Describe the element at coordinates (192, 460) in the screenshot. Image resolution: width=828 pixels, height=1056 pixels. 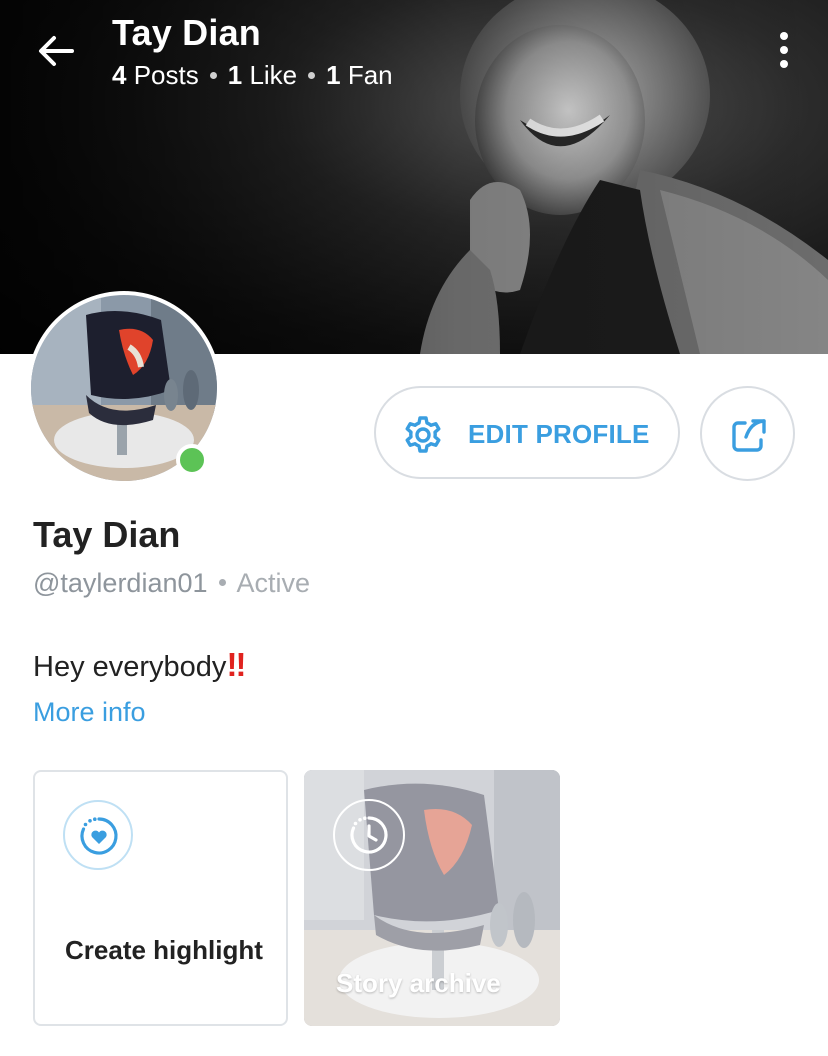
I see `online-status-indicator` at that location.